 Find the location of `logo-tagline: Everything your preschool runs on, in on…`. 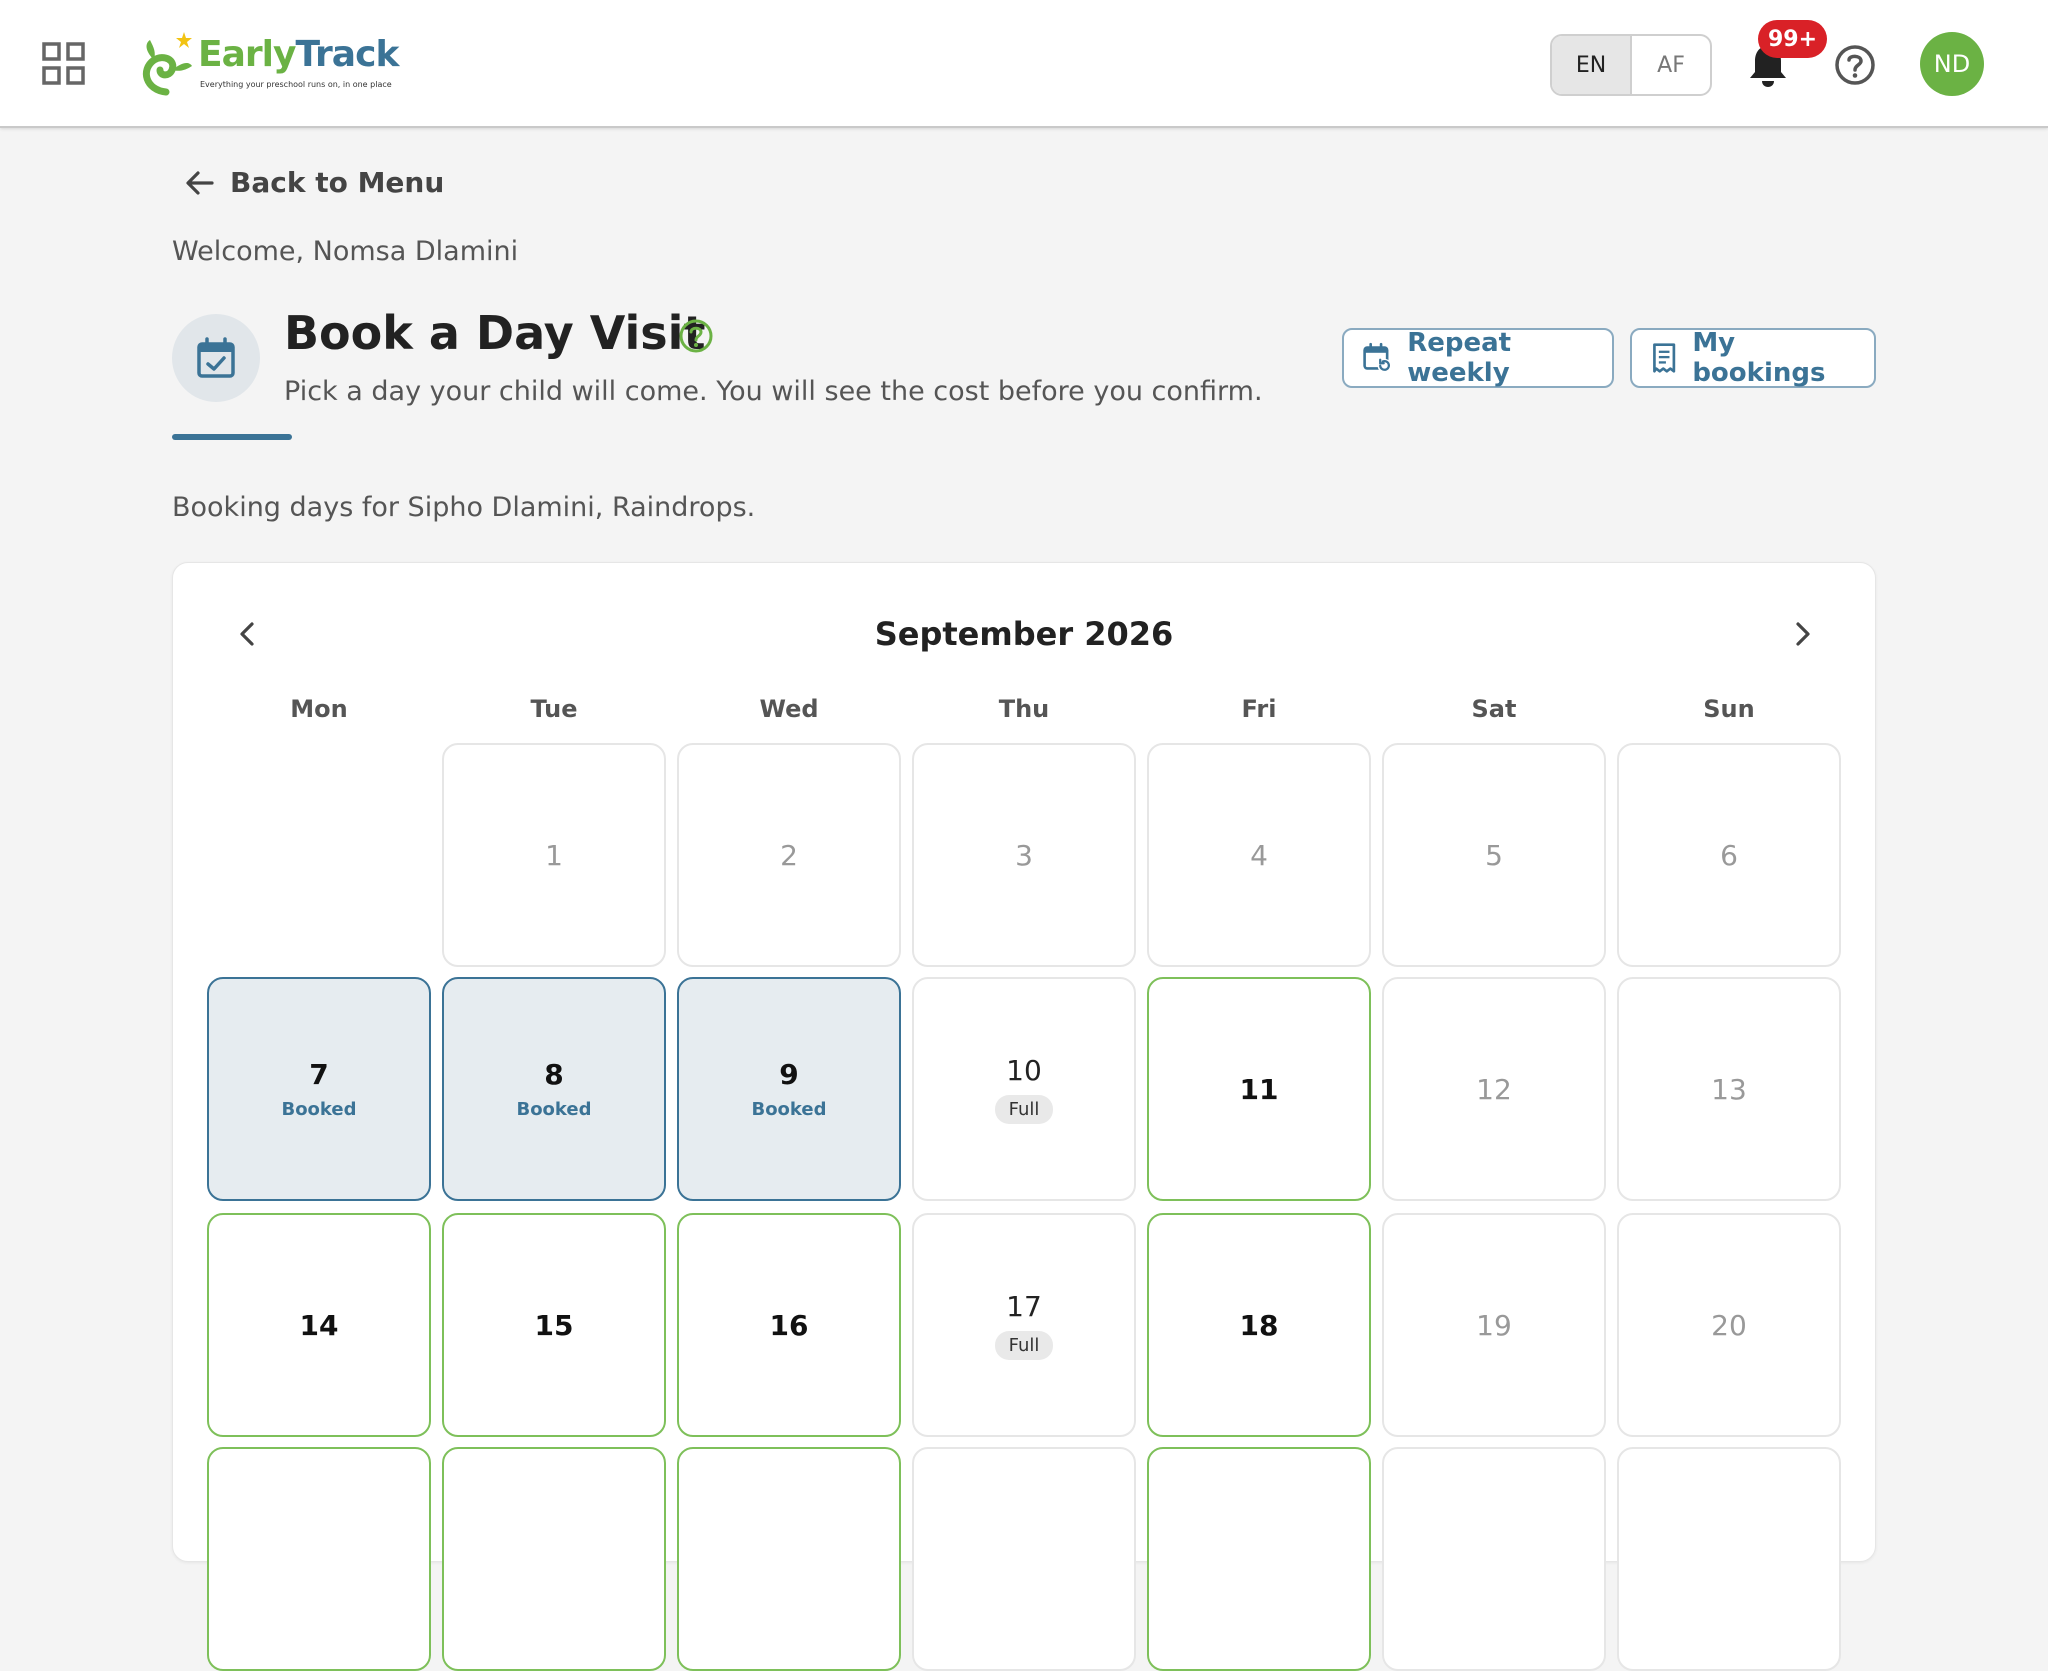

logo-tagline: Everything your preschool runs on, in on… is located at coordinates (296, 84).